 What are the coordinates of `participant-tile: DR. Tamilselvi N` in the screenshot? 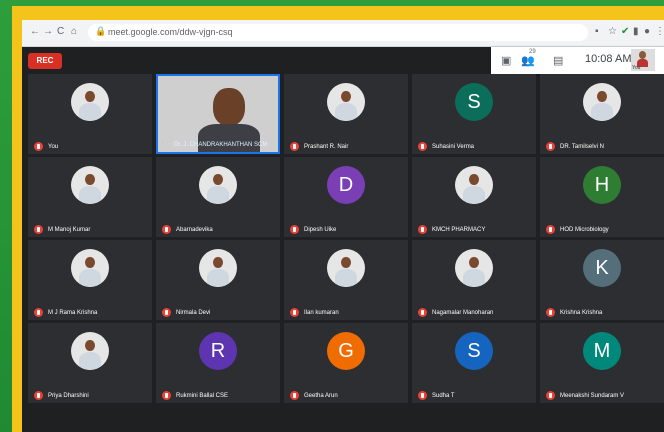 It's located at (602, 114).